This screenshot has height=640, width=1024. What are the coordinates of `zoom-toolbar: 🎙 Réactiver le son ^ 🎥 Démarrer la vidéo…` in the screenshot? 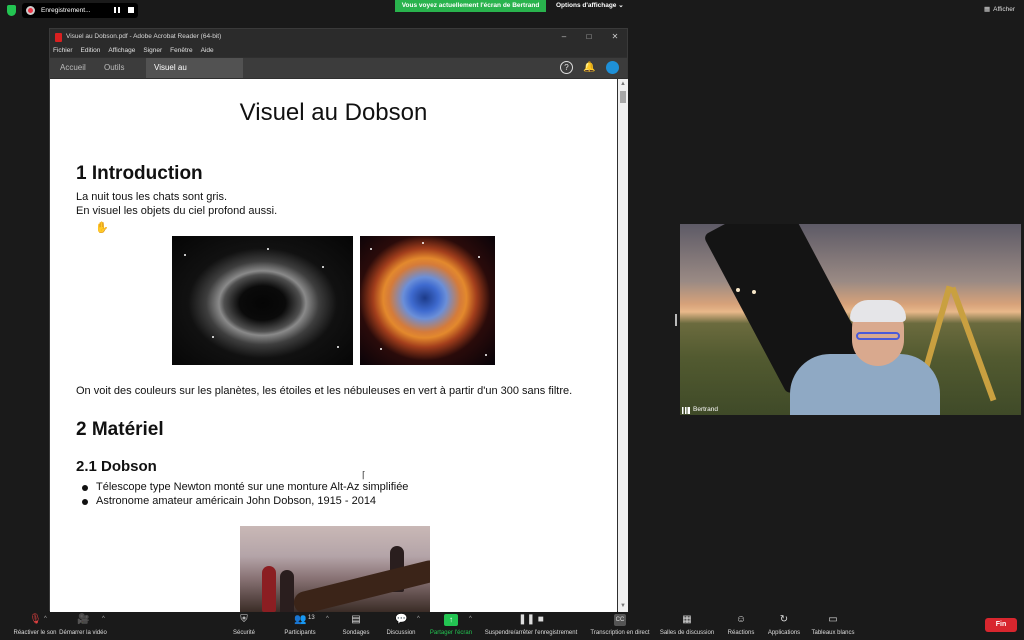 It's located at (512, 626).